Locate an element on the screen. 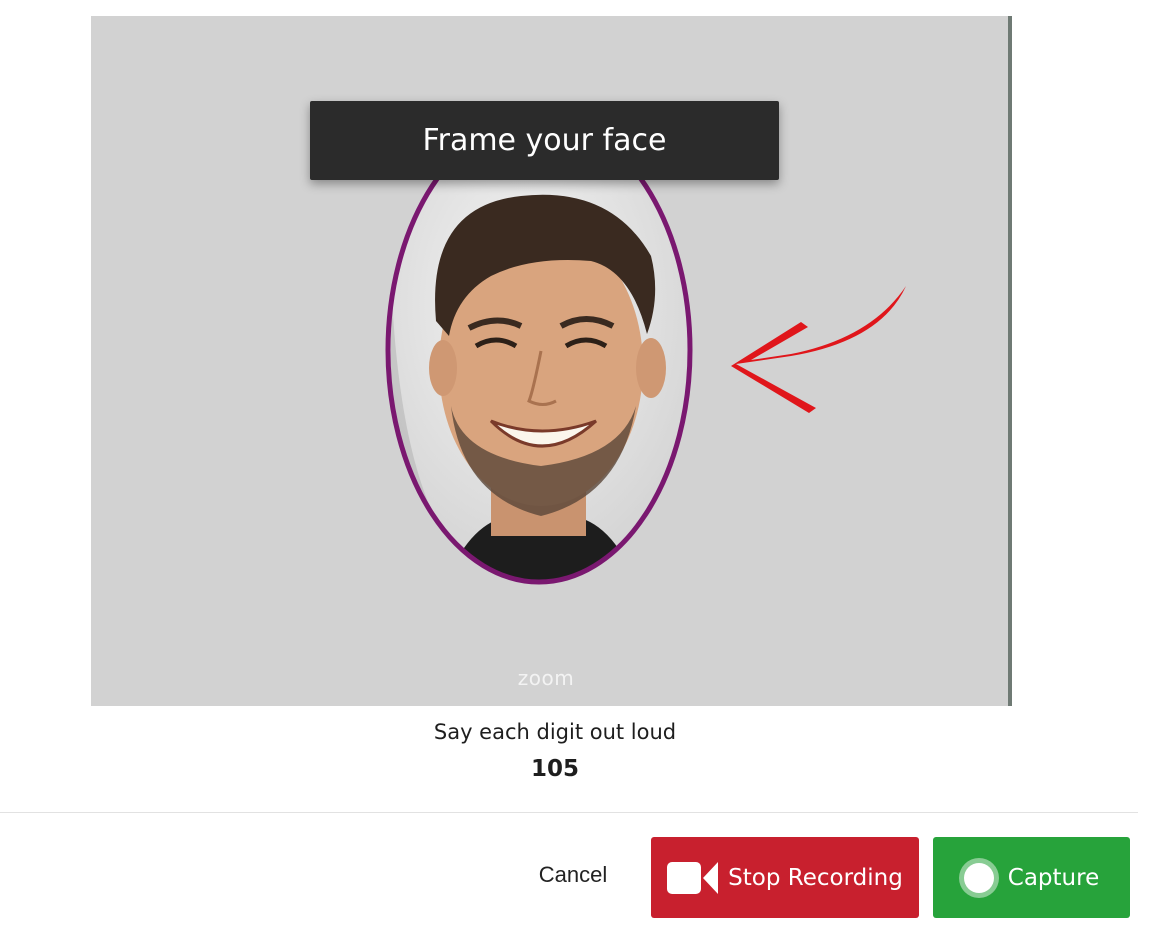 This screenshot has height=944, width=1167. stop-recording-button: Stop Recording is located at coordinates (785, 877).